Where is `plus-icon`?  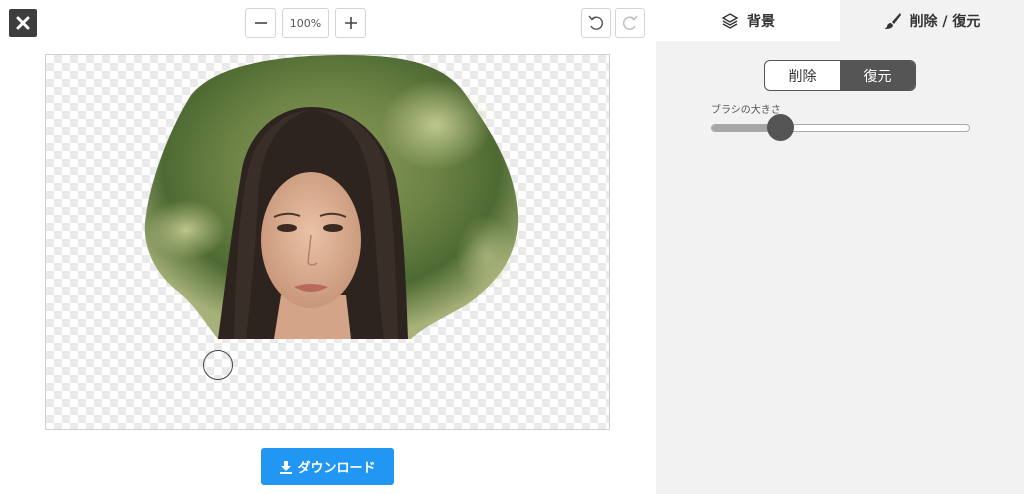
plus-icon is located at coordinates (350, 23).